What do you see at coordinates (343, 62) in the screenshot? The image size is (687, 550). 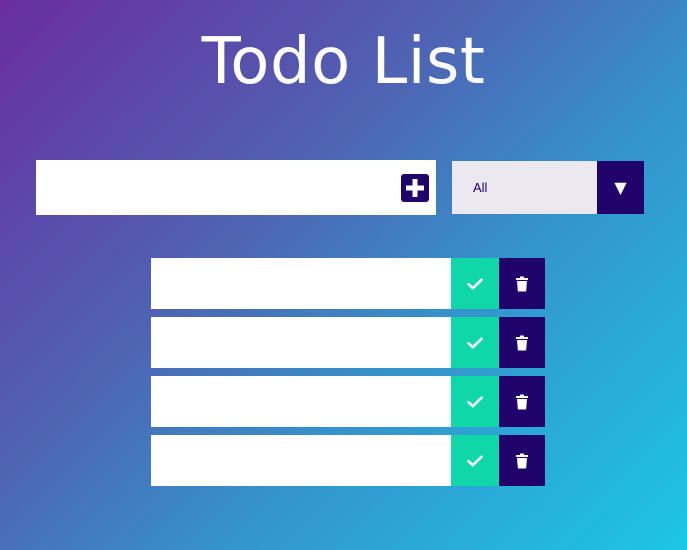 I see `page-title: Todo List` at bounding box center [343, 62].